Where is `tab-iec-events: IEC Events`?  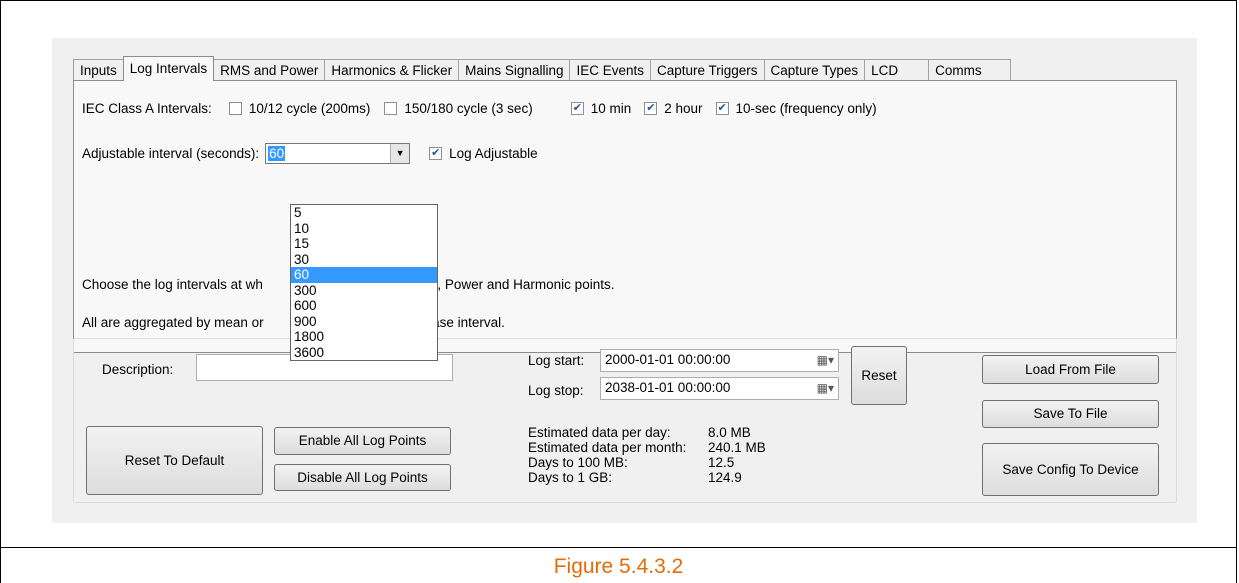
tab-iec-events: IEC Events is located at coordinates (610, 70).